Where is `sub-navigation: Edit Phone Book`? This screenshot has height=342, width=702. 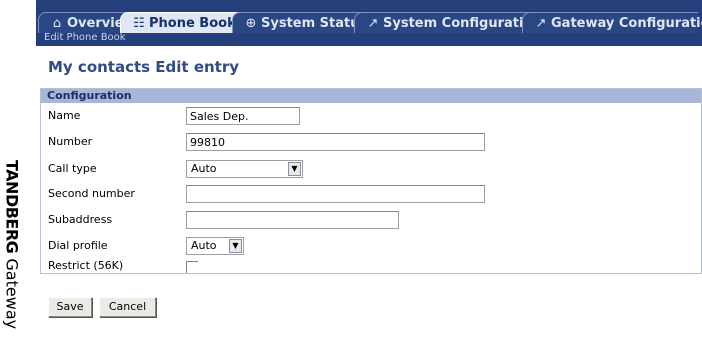 sub-navigation: Edit Phone Book is located at coordinates (369, 39).